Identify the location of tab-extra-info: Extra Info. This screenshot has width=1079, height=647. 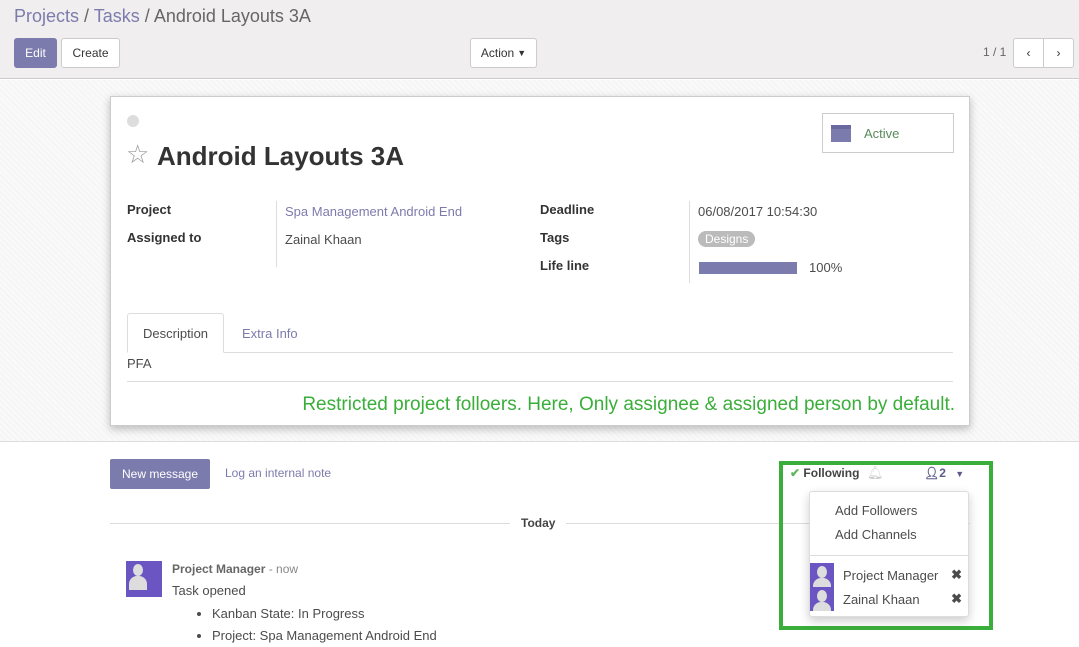
(270, 333).